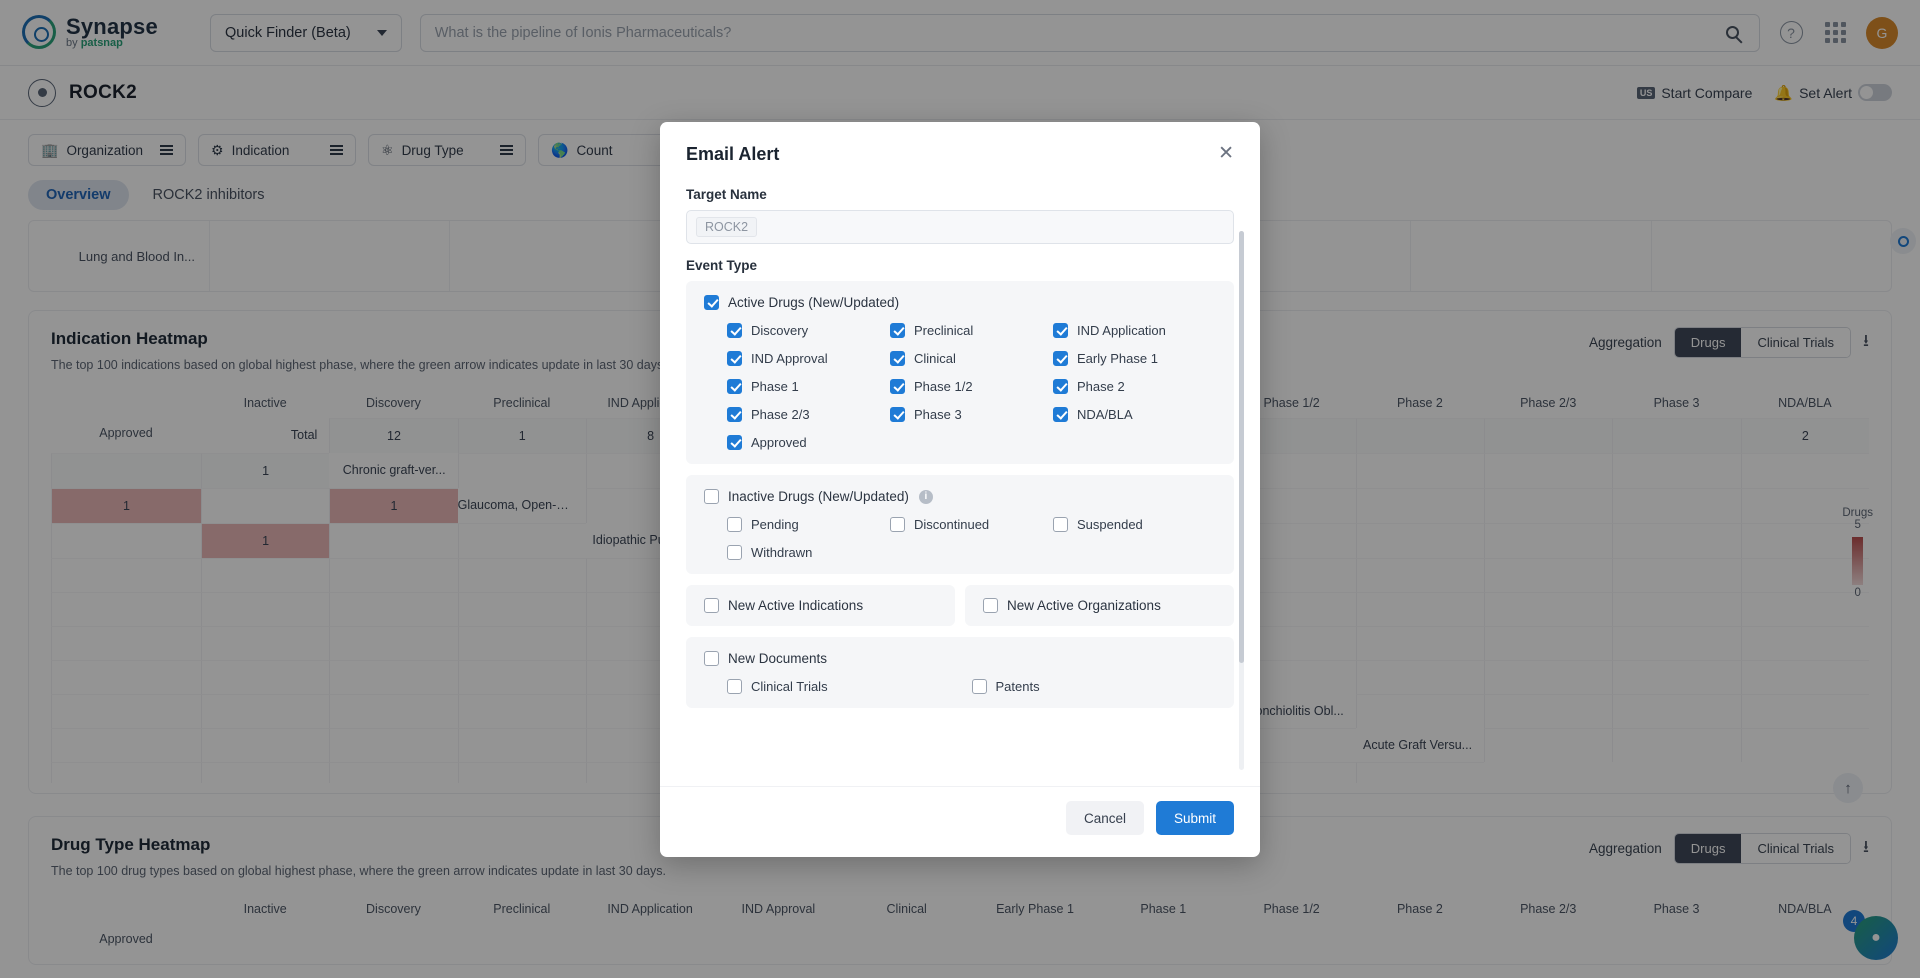  I want to click on checkbox-suspended: Suspended, so click(1134, 524).